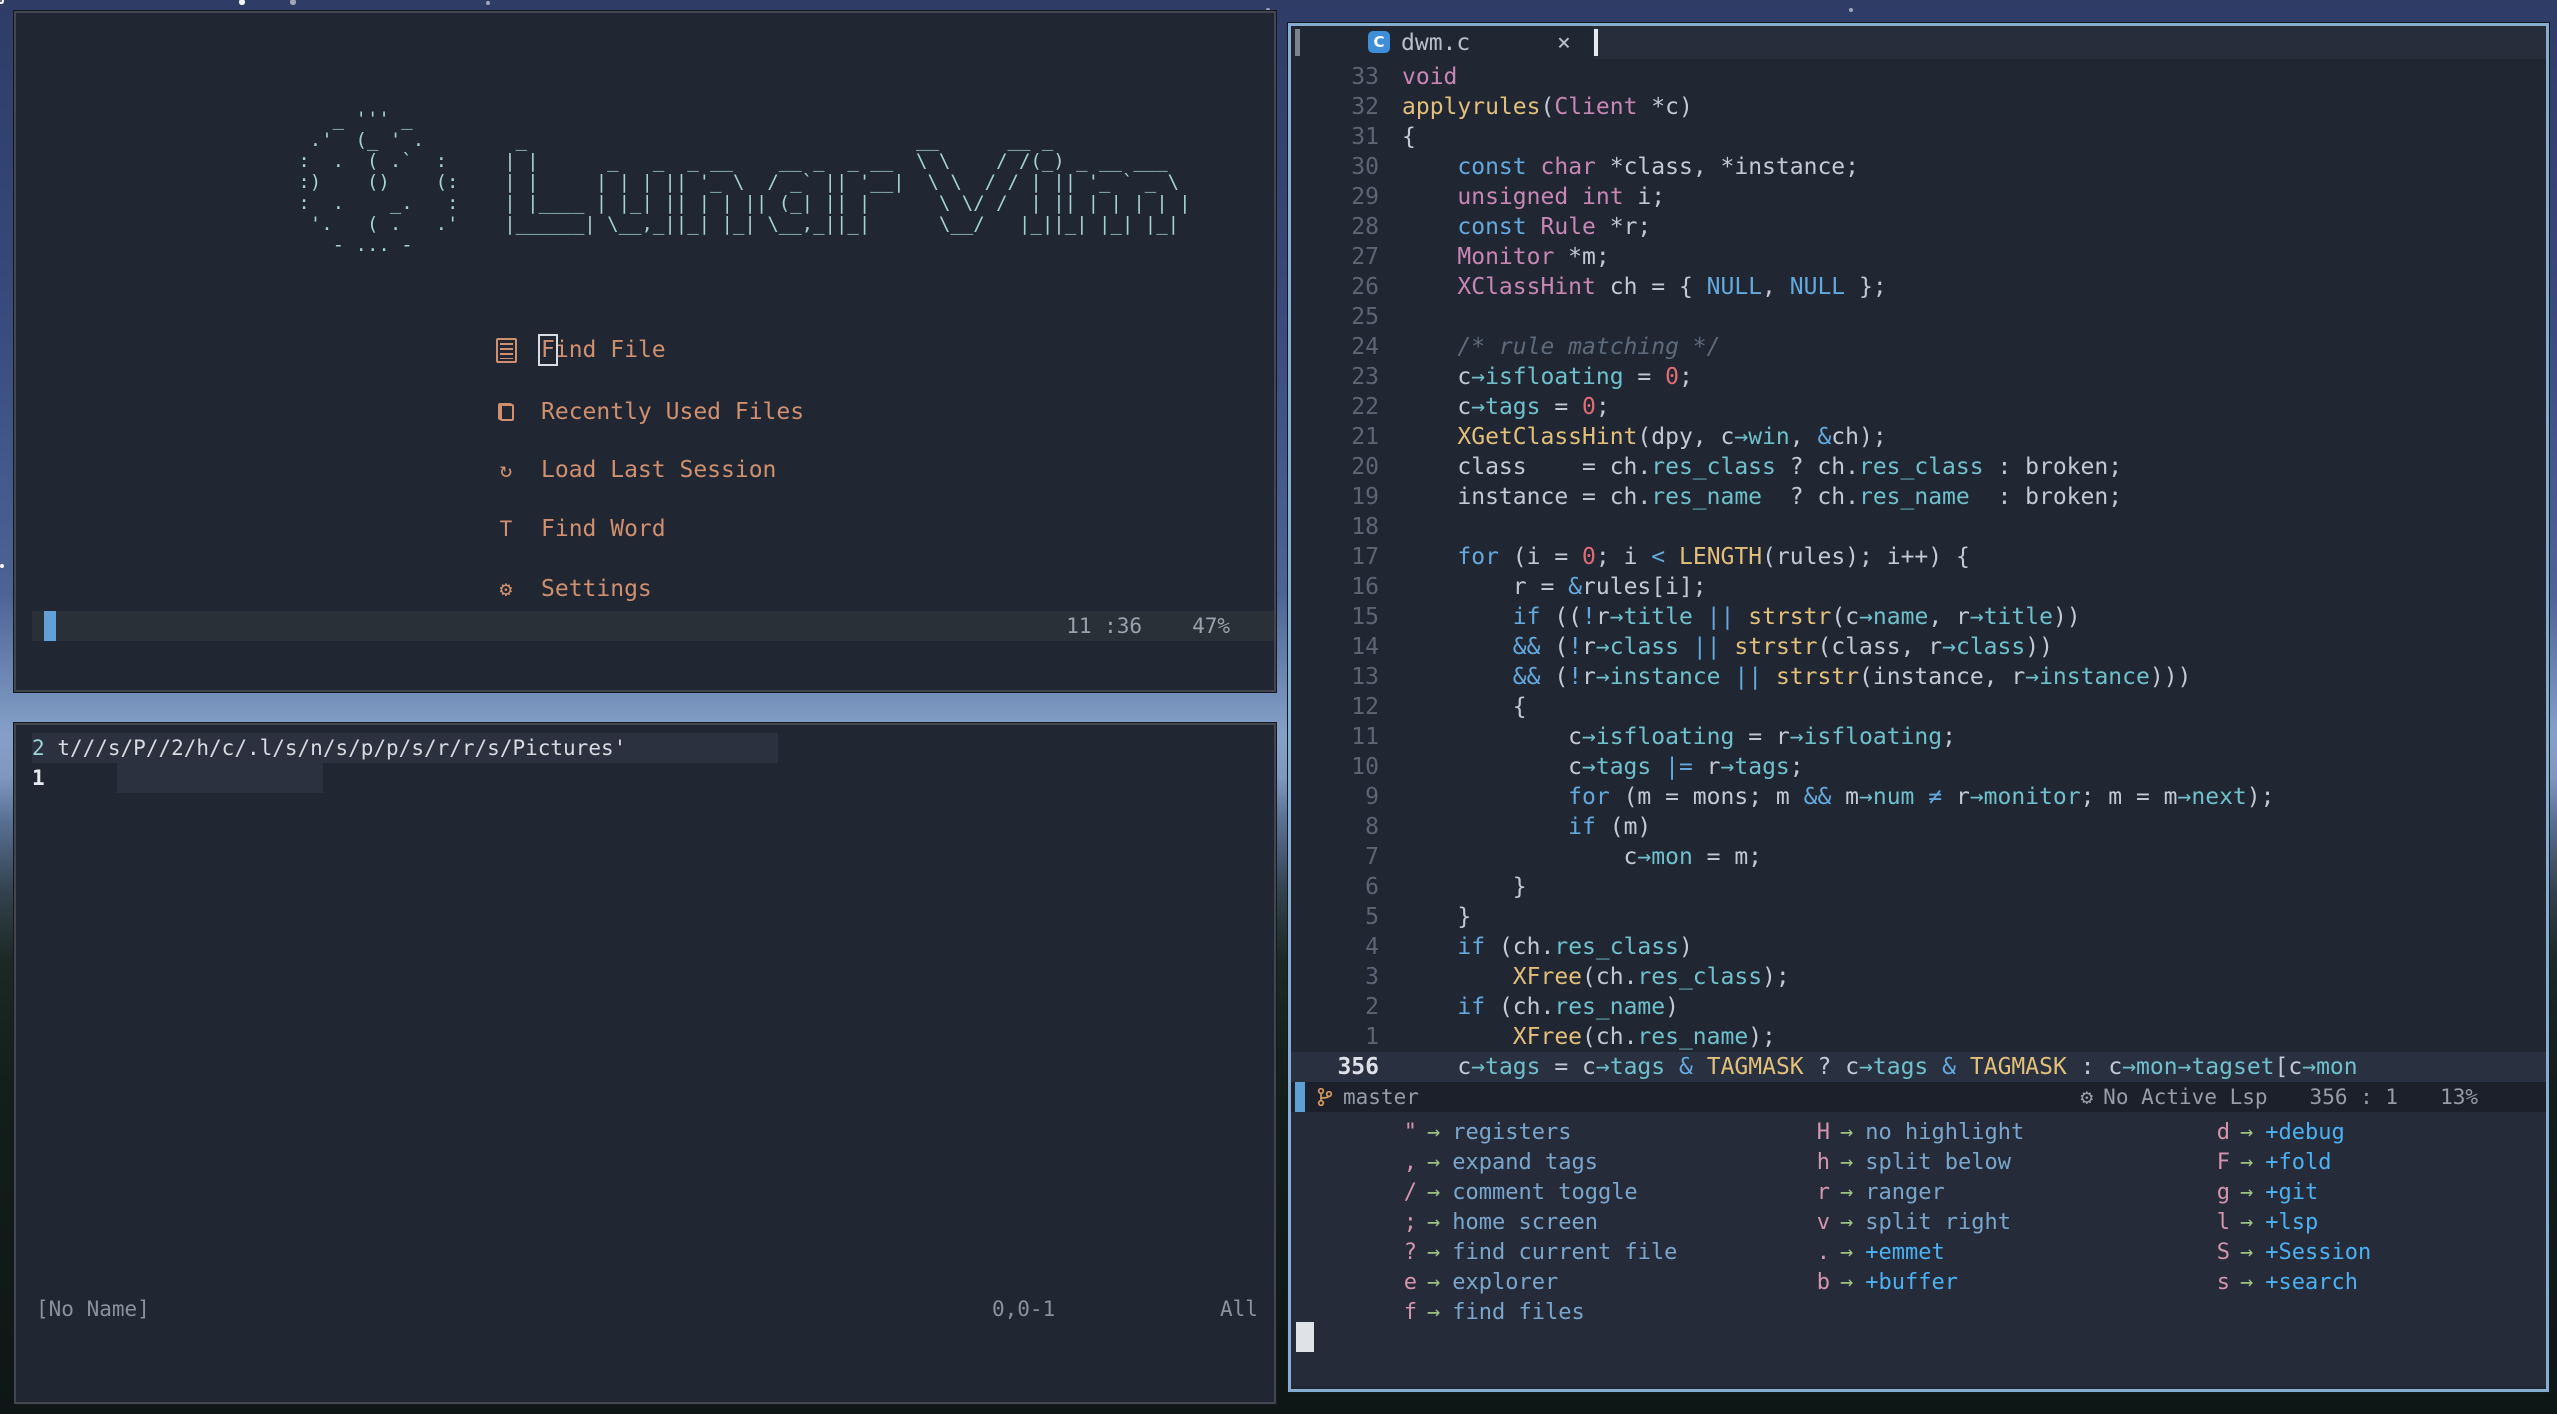 The image size is (2557, 1414). I want to click on whichkey-binding: F → +fold, so click(2245, 1163).